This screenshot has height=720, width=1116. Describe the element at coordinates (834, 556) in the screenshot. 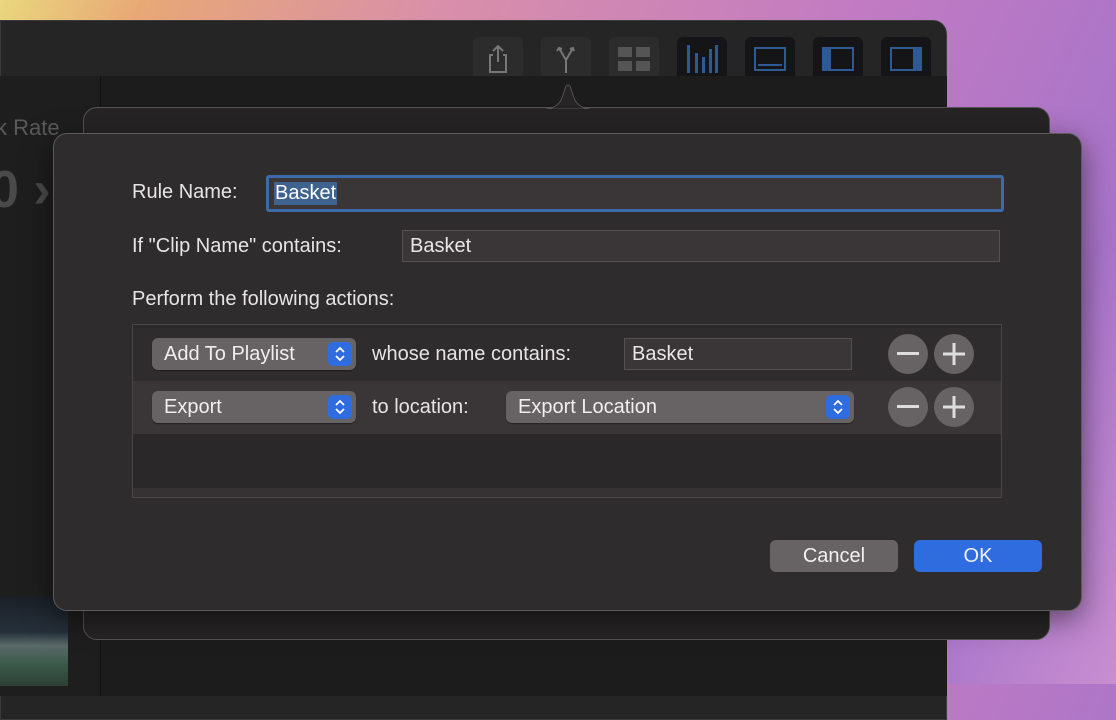

I see `cancel-button: Cancel` at that location.